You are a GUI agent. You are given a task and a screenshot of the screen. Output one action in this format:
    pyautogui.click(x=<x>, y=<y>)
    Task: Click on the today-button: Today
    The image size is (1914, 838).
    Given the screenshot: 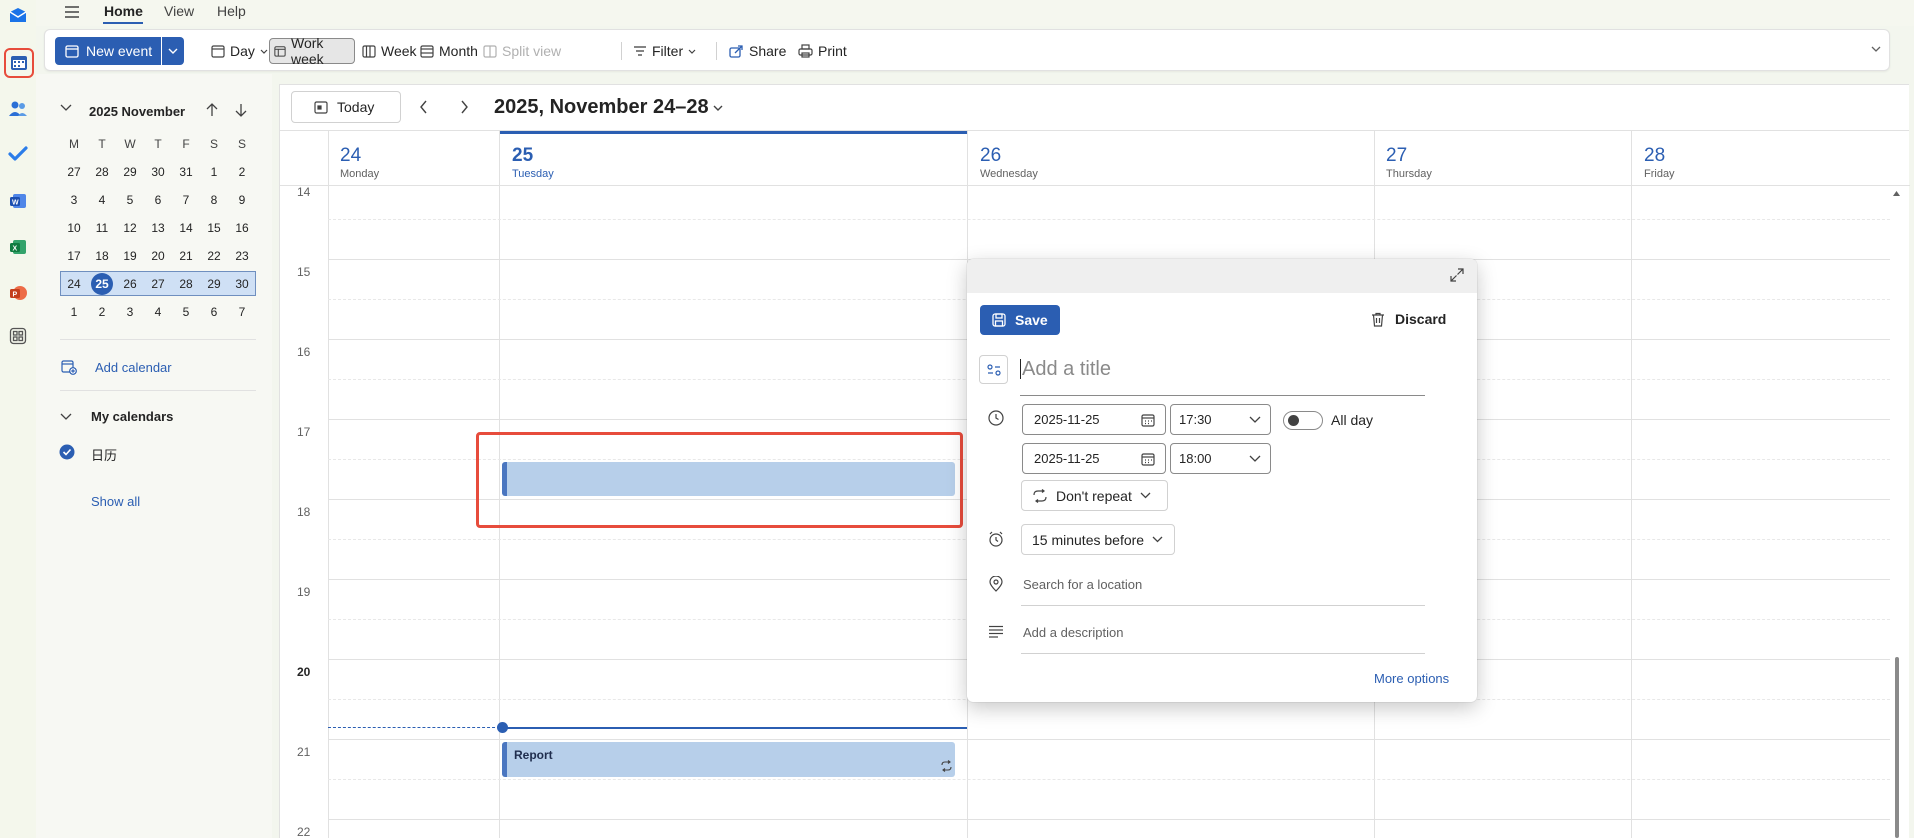 What is the action you would take?
    pyautogui.click(x=346, y=107)
    